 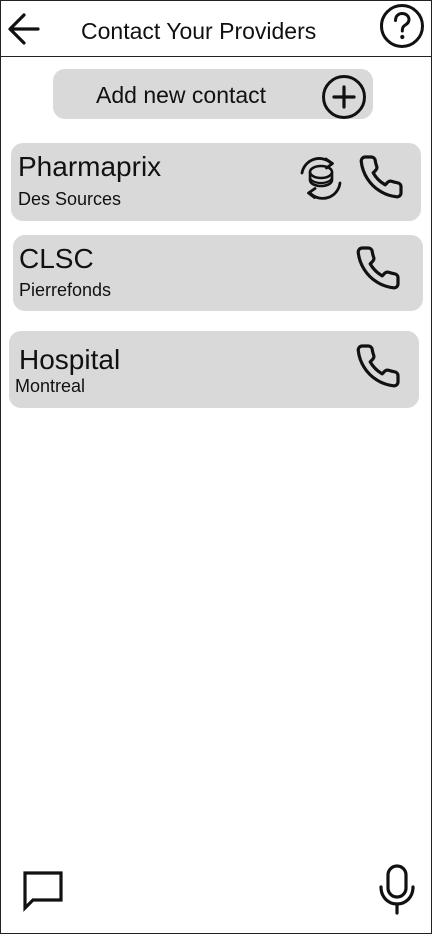 What do you see at coordinates (402, 26) in the screenshot?
I see `help-icon` at bounding box center [402, 26].